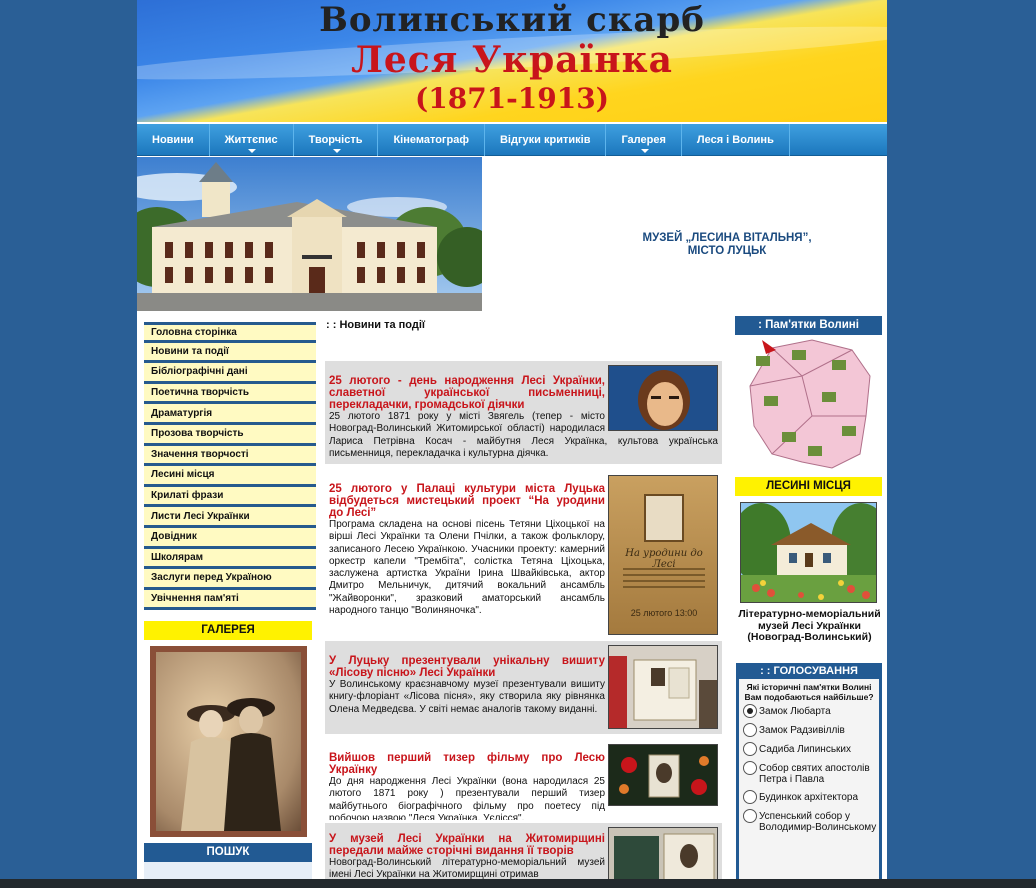 The height and width of the screenshot is (888, 1036). Describe the element at coordinates (230, 538) in the screenshot. I see `sidebar-menu-item: Довідник` at that location.